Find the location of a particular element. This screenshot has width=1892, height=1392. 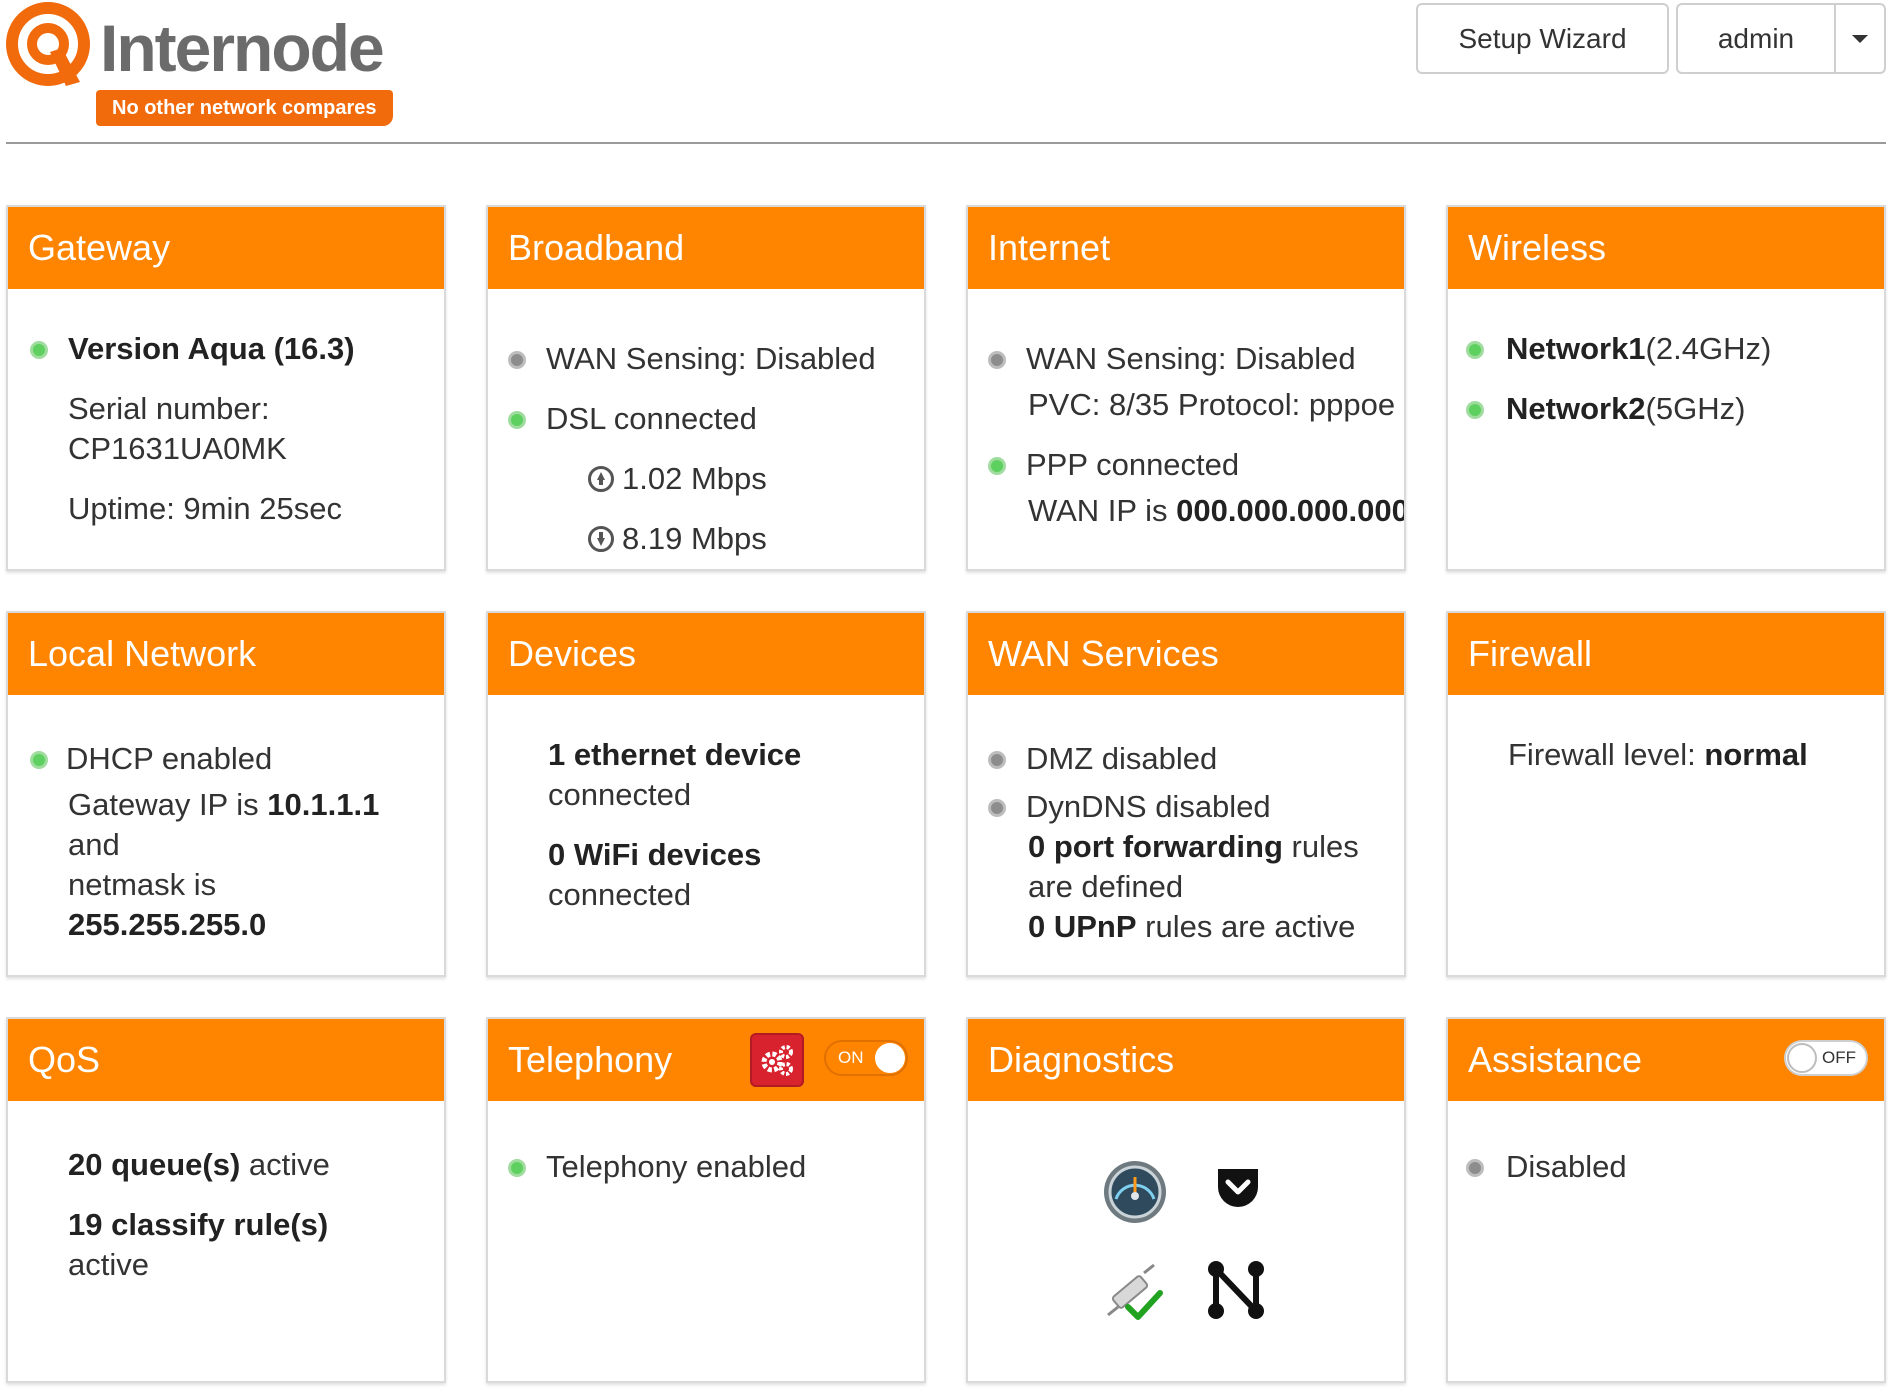

wireless-network-1: Network1(2.4GHz) is located at coordinates (1638, 349).